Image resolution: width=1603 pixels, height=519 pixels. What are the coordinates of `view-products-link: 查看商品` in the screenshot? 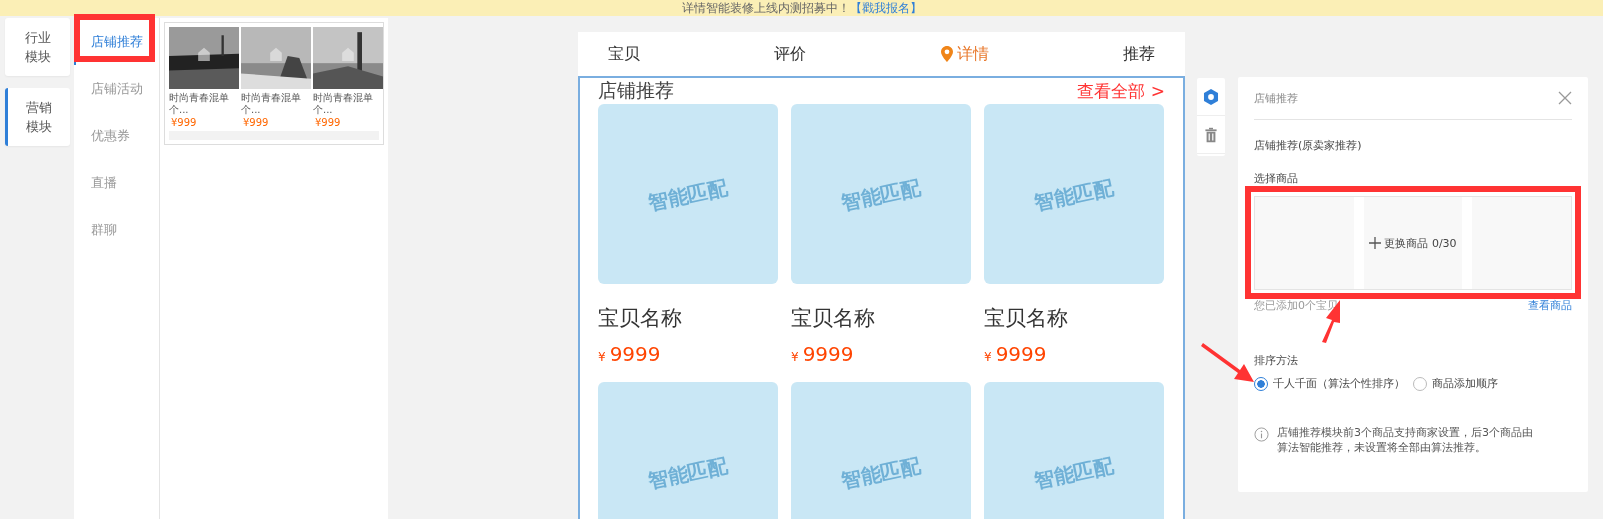 It's located at (1550, 305).